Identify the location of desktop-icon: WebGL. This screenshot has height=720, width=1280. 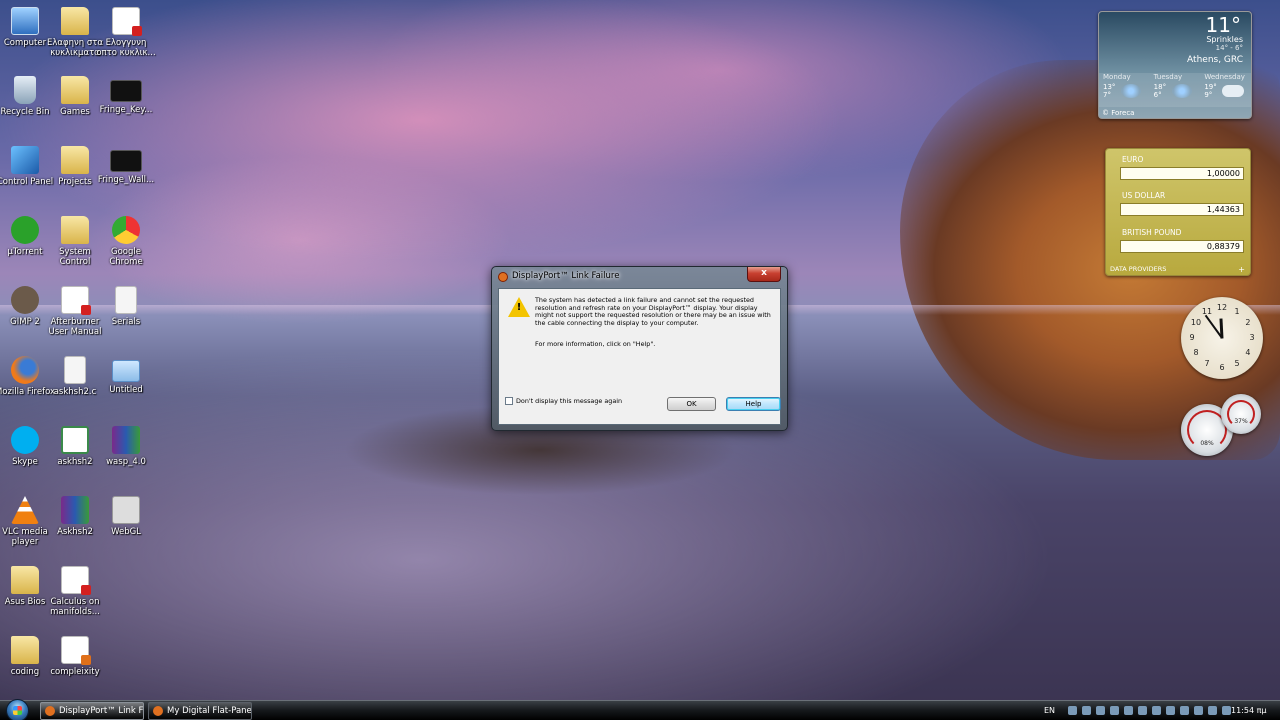
(126, 515).